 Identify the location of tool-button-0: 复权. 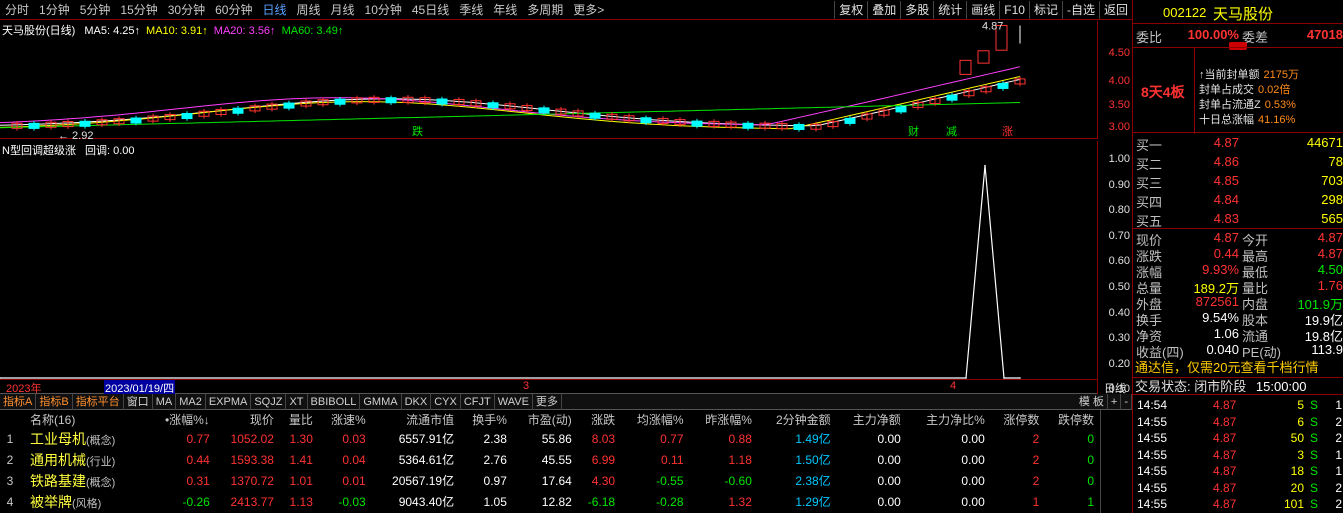
(850, 9).